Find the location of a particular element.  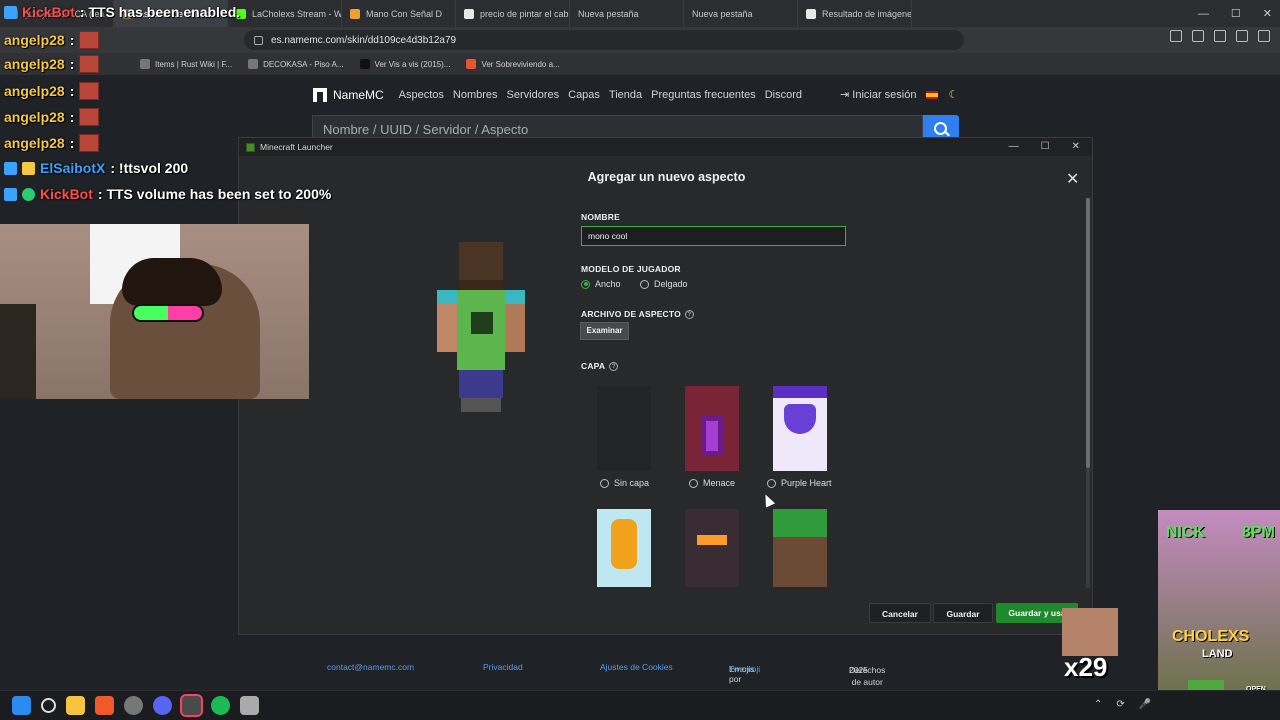

windows-start-icon is located at coordinates (21, 705).